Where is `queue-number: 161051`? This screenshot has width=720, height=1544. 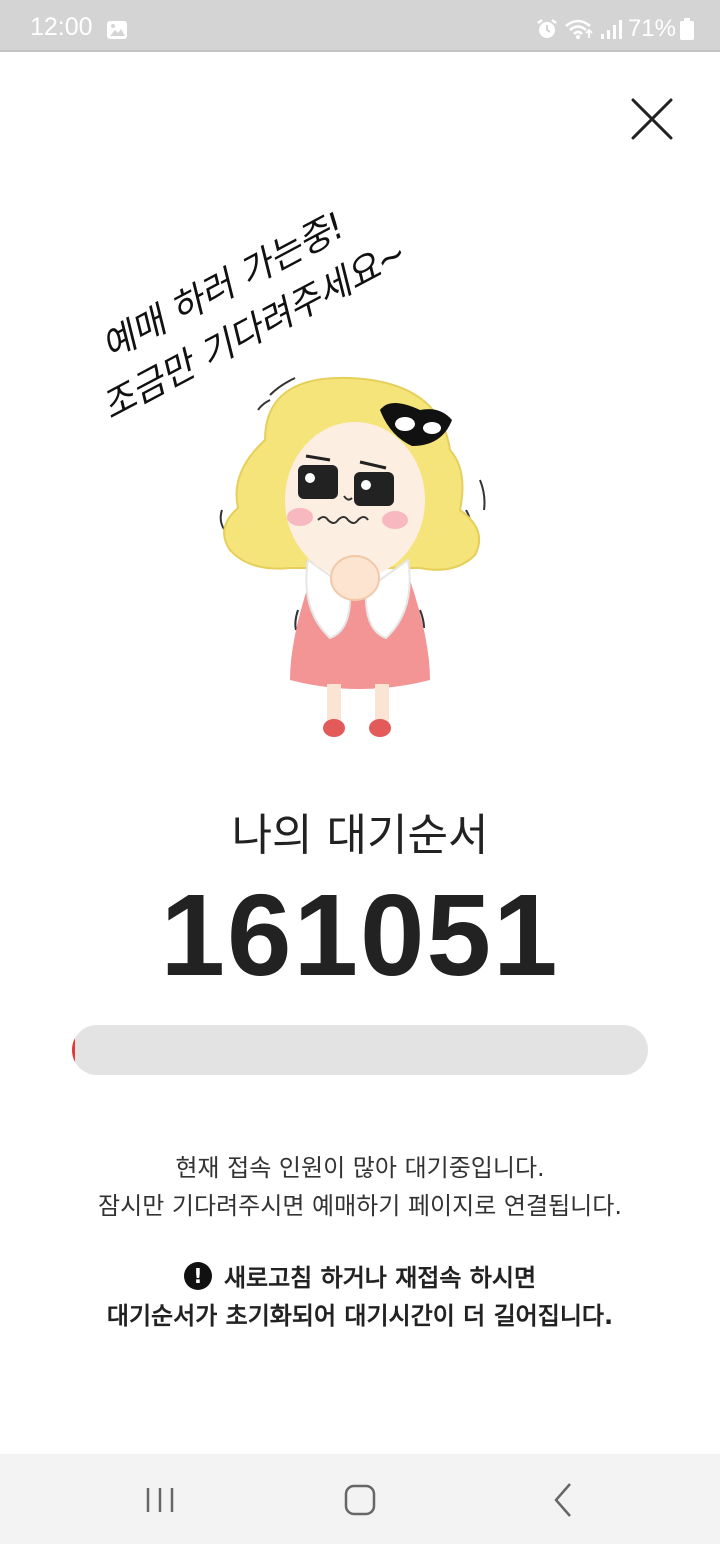 queue-number: 161051 is located at coordinates (360, 935).